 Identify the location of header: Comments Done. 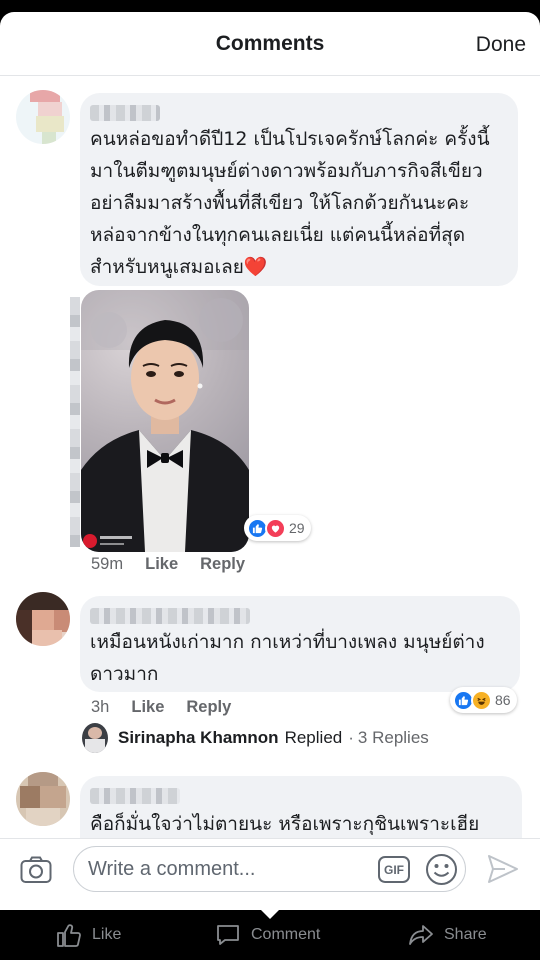
(270, 44).